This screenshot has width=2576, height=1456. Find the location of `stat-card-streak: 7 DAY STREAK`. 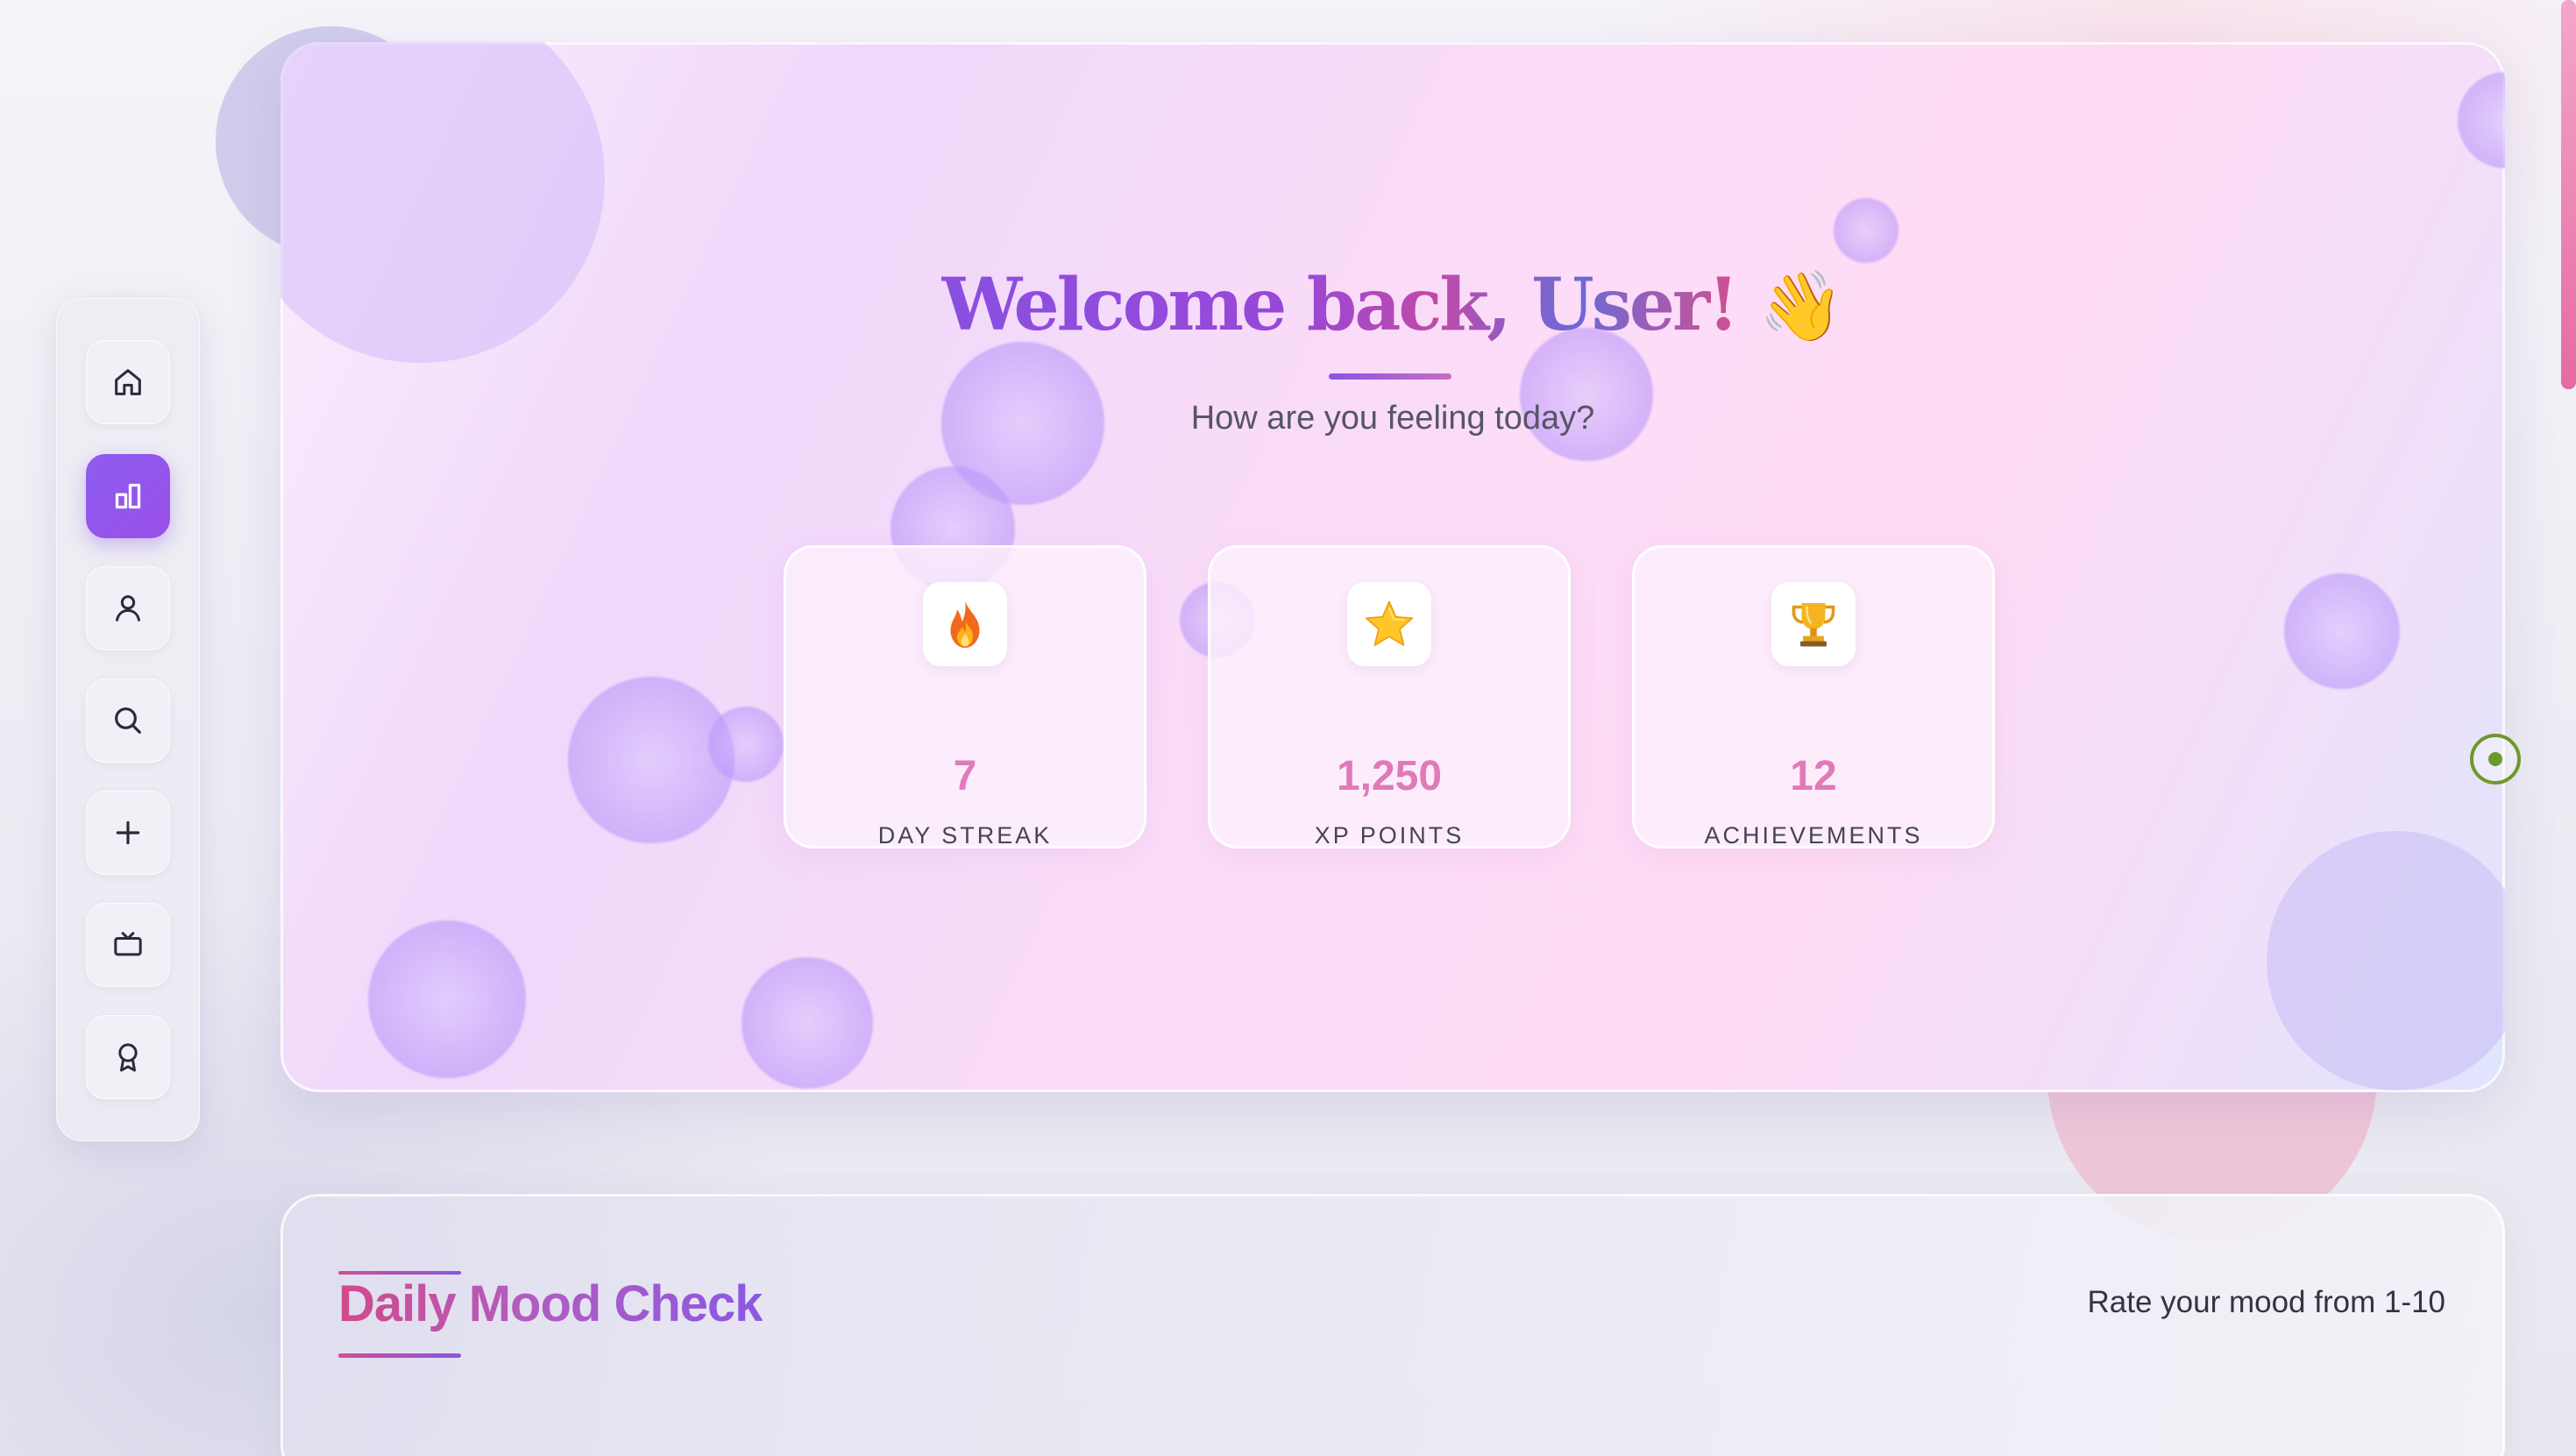

stat-card-streak: 7 DAY STREAK is located at coordinates (965, 697).